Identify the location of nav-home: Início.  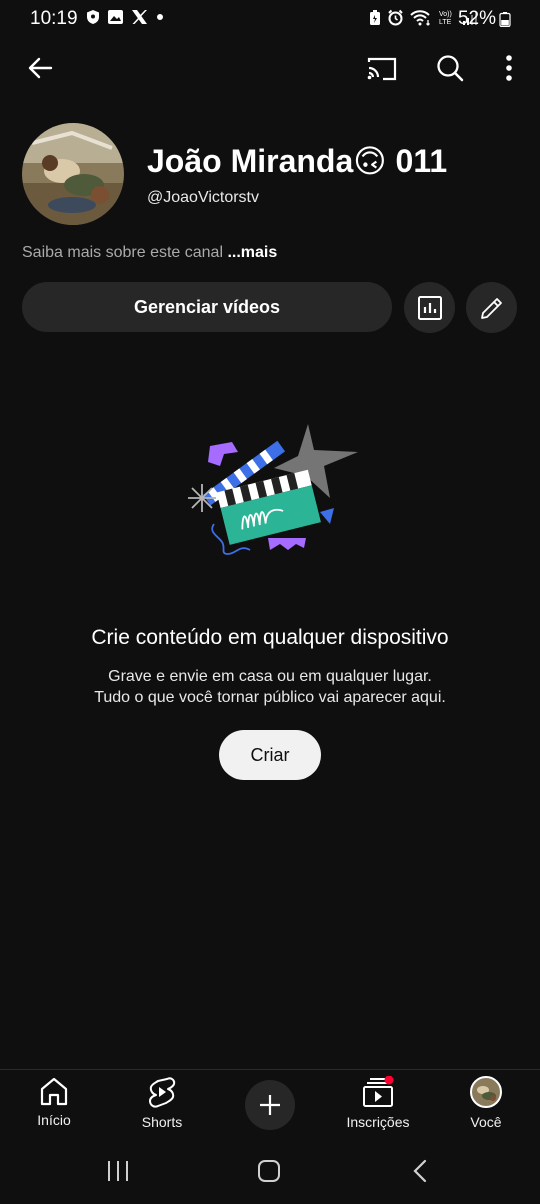
(54, 1102).